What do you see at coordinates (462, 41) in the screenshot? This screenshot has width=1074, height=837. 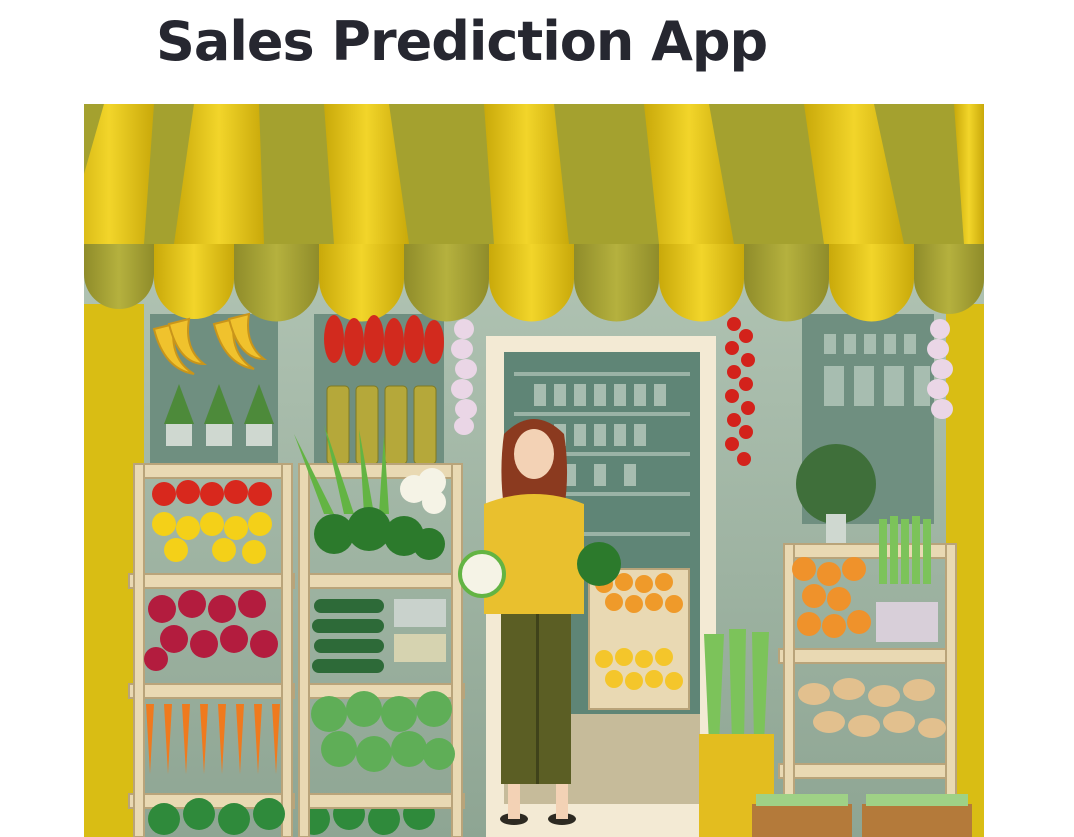 I see `page-title: Sales Prediction App` at bounding box center [462, 41].